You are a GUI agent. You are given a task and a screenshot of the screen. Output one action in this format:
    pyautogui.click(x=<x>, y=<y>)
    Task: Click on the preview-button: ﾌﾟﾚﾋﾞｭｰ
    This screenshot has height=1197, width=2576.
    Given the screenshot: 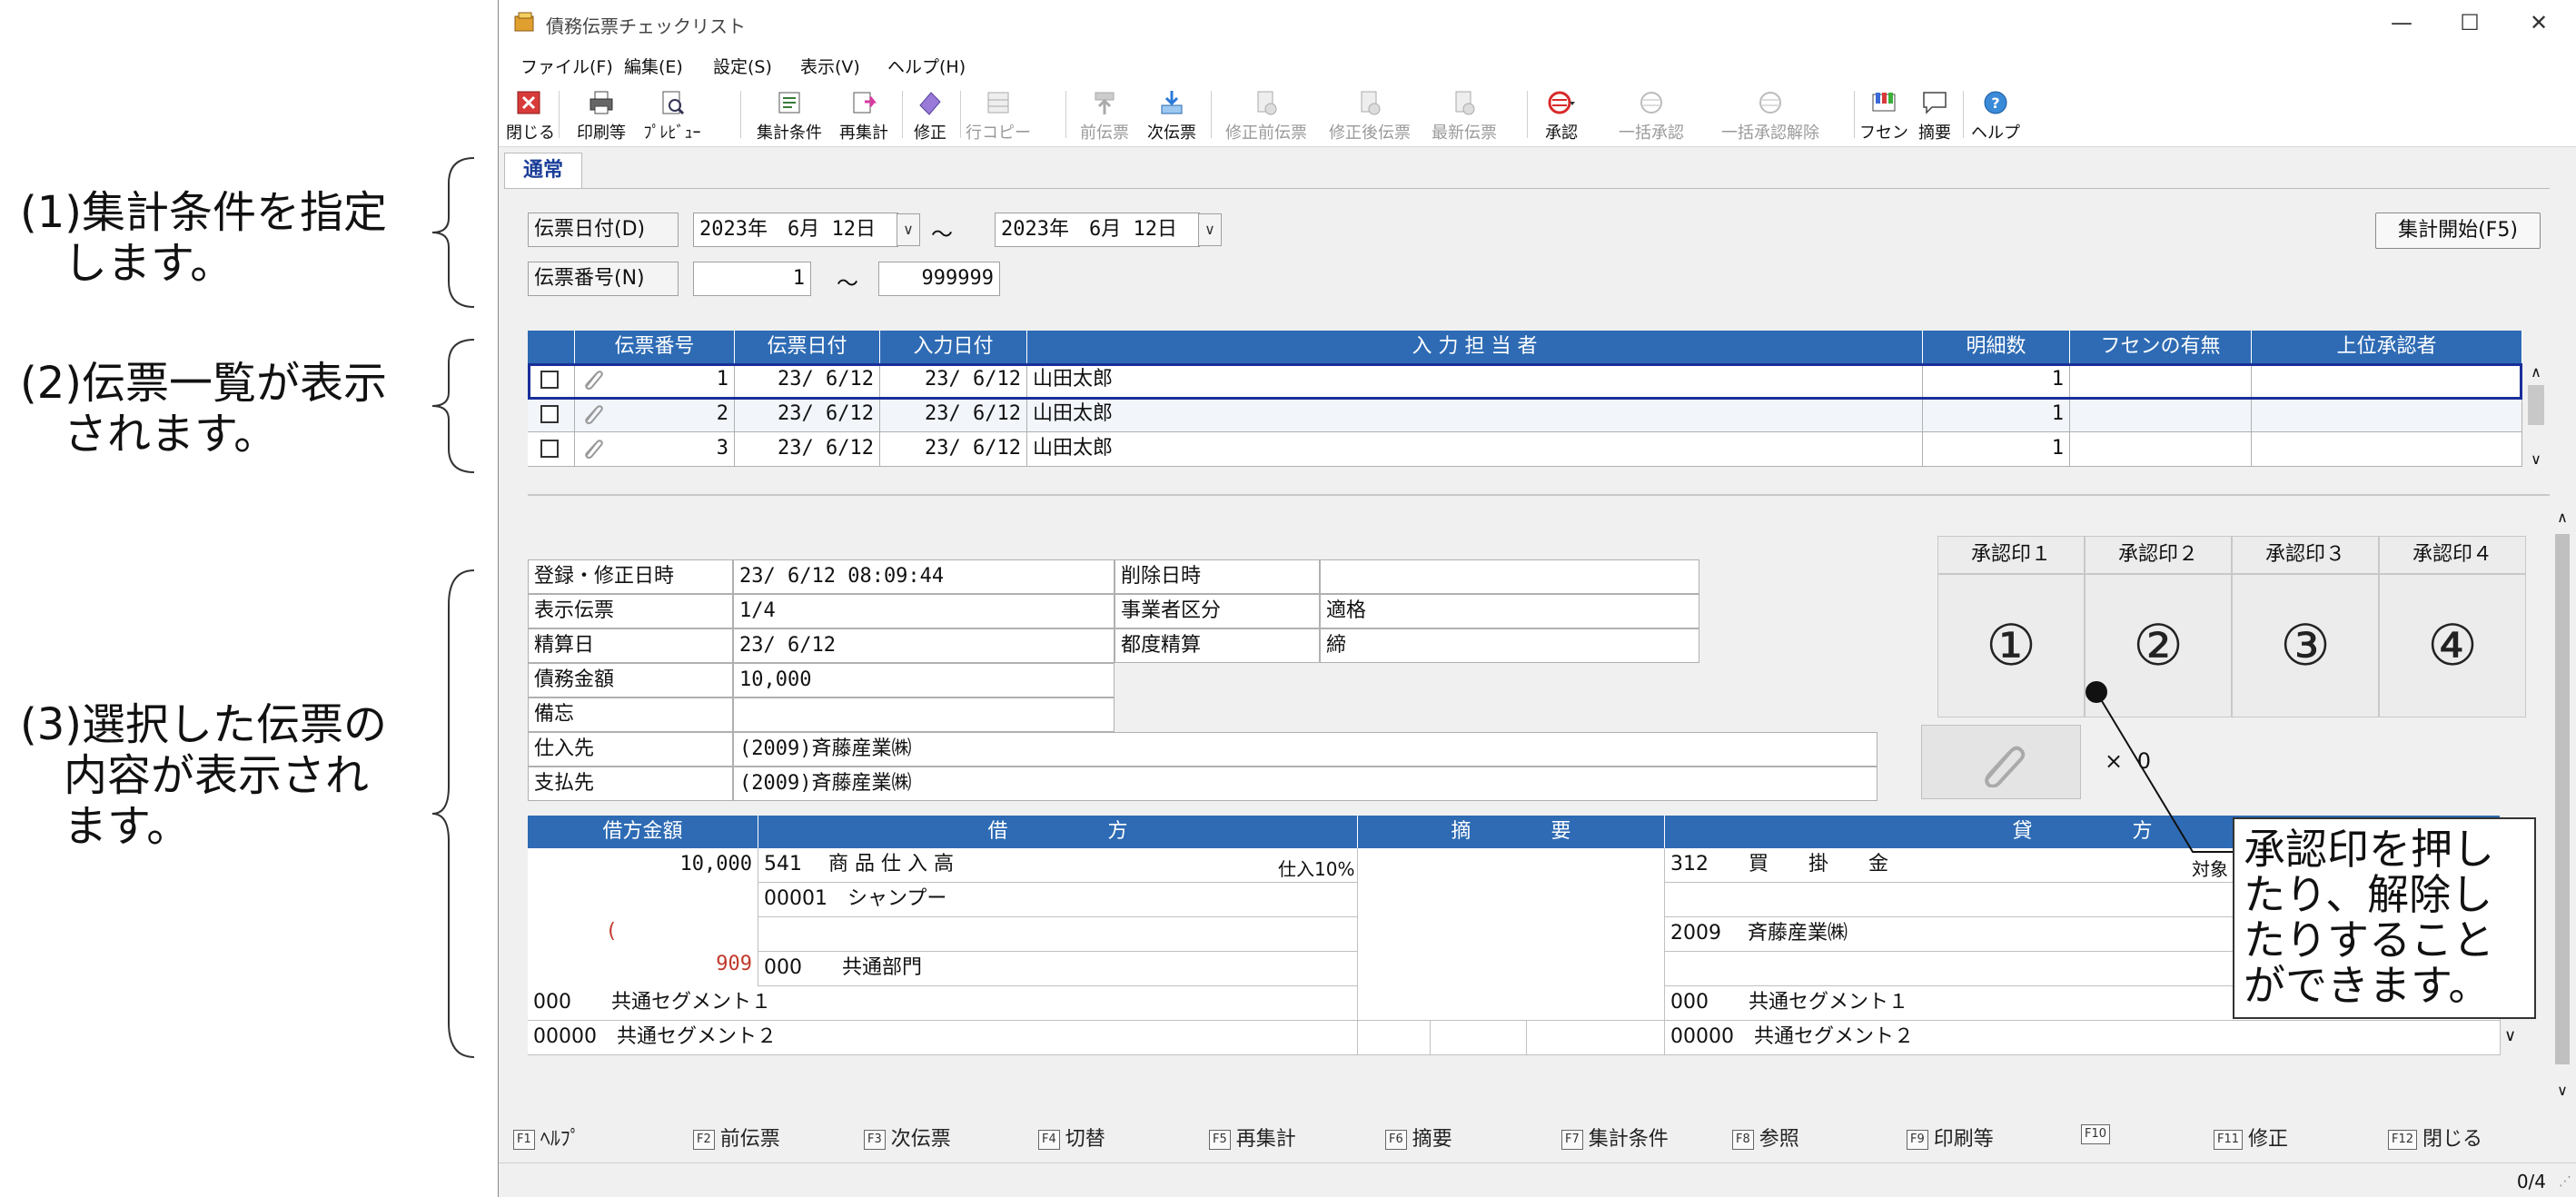 What is the action you would take?
    pyautogui.click(x=672, y=114)
    